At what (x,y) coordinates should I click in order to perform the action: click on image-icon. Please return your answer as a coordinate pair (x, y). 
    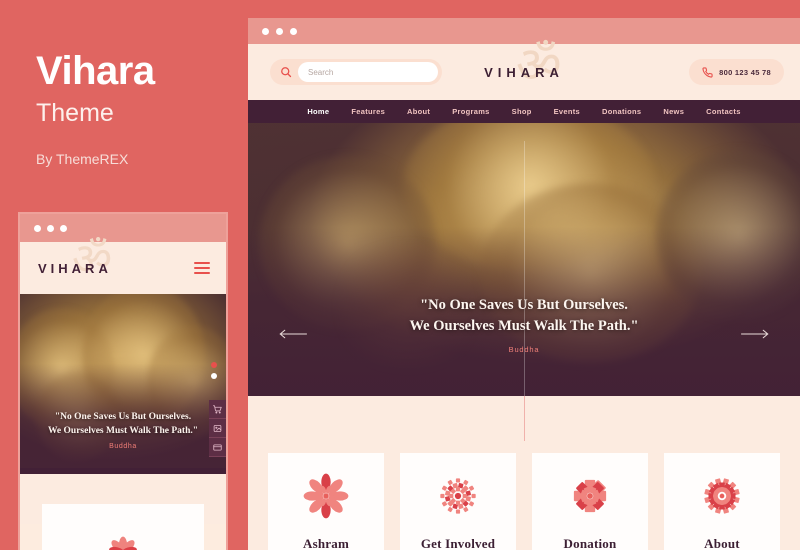
    Looking at the image, I should click on (217, 428).